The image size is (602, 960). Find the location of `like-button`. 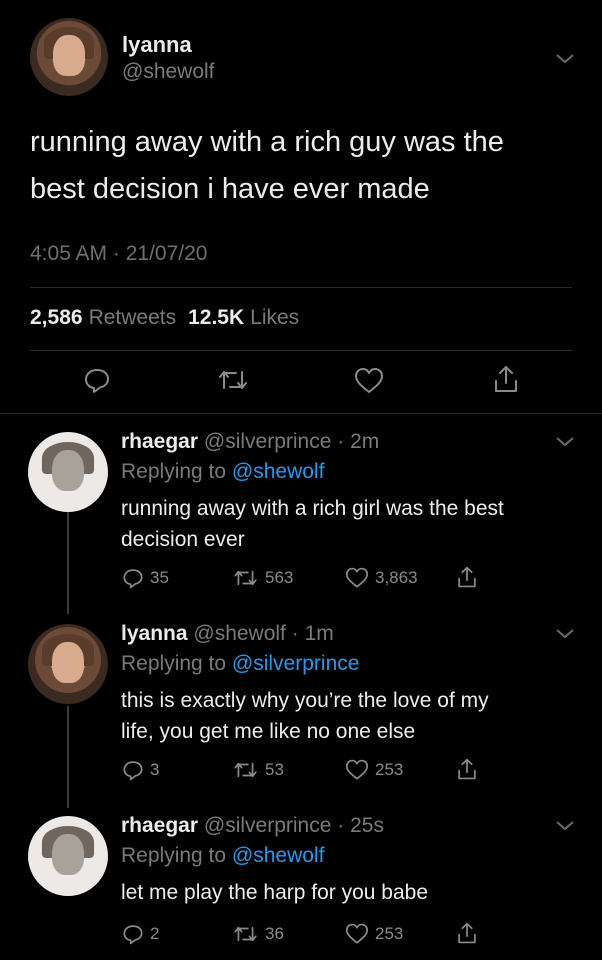

like-button is located at coordinates (369, 381).